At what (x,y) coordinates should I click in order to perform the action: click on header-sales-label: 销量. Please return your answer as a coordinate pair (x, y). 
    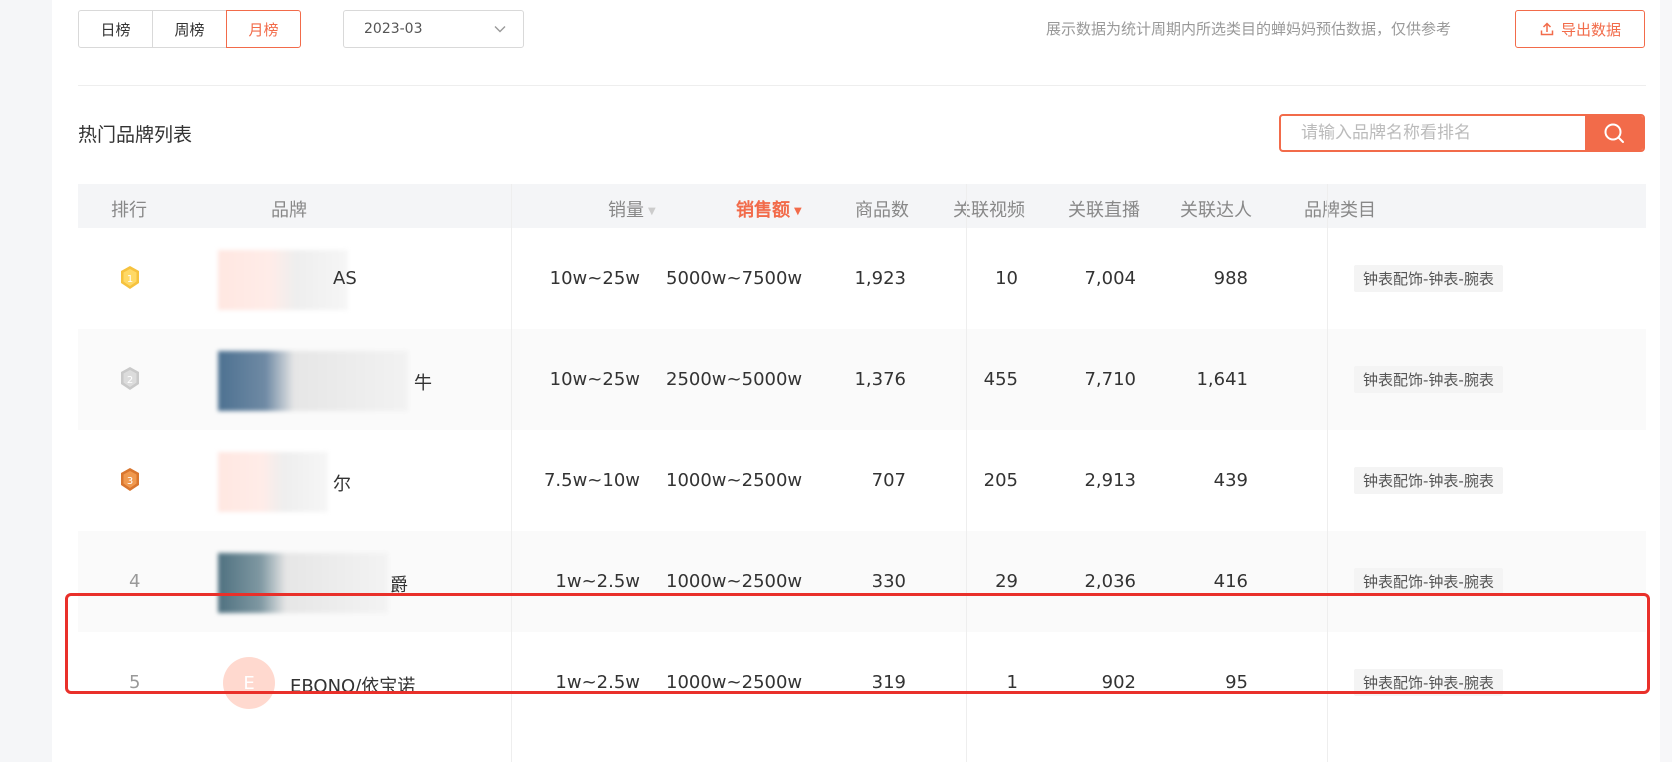
    Looking at the image, I should click on (626, 210).